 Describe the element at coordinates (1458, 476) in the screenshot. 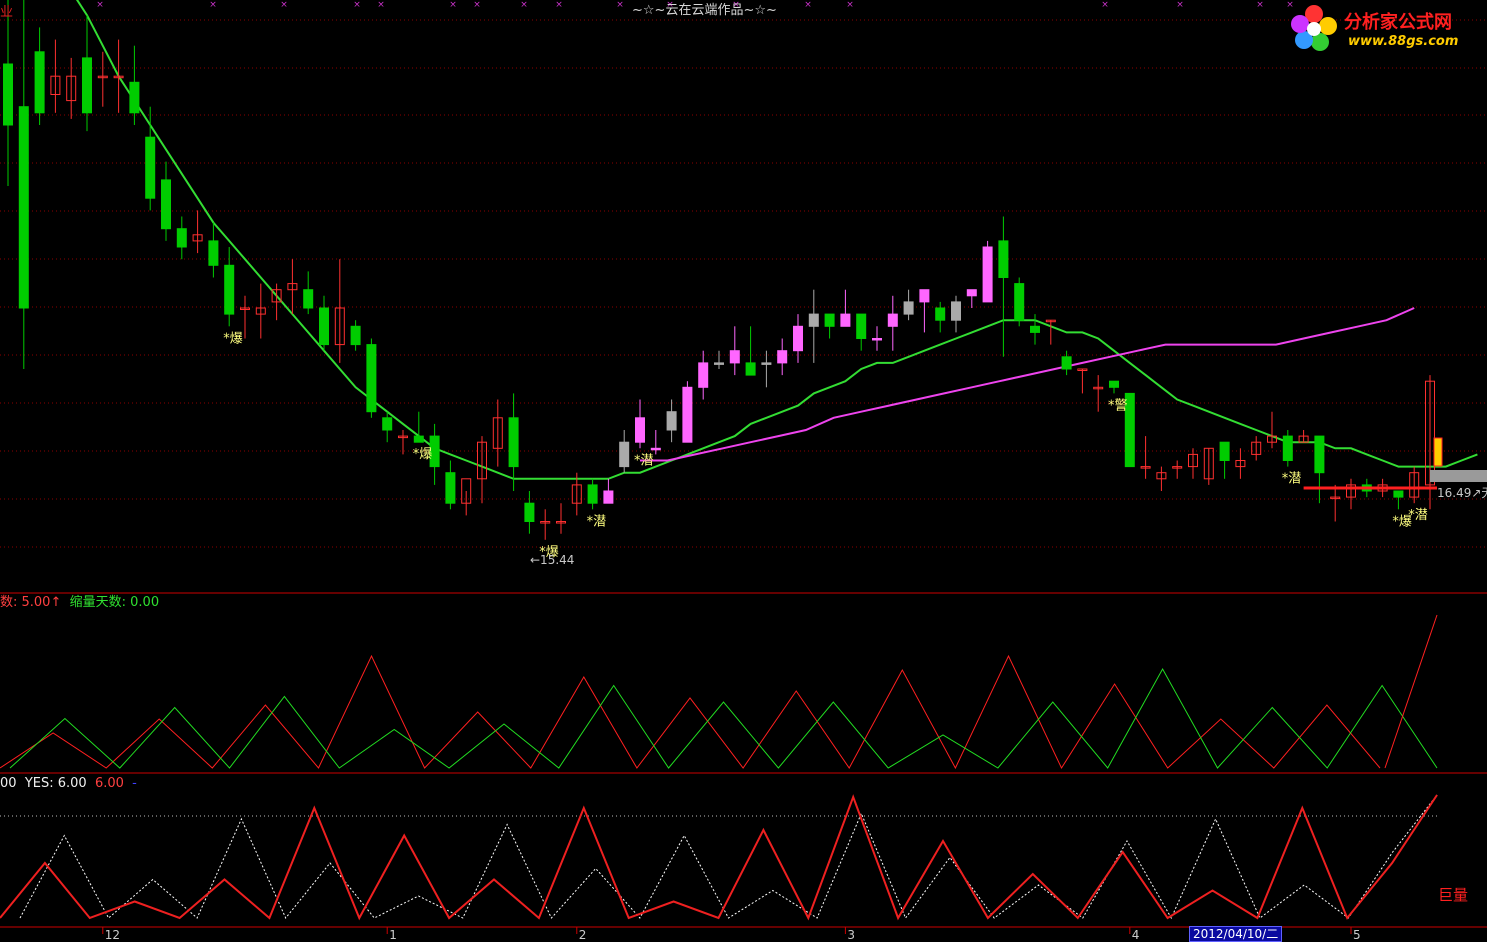

I see `price-flag-block` at that location.